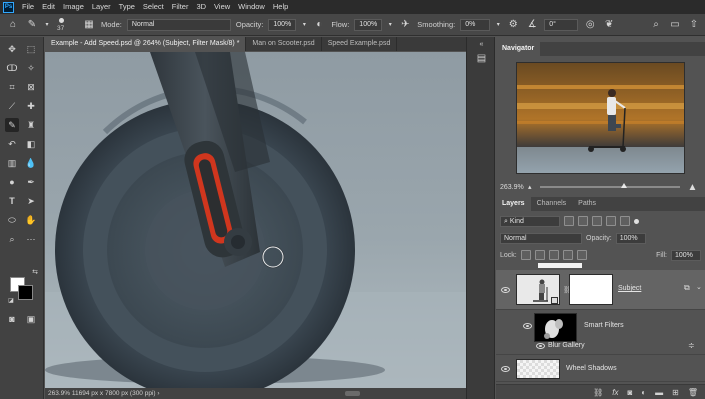 The width and height of the screenshot is (705, 399). What do you see at coordinates (12, 182) in the screenshot?
I see `dodge-tool-icon: ●` at bounding box center [12, 182].